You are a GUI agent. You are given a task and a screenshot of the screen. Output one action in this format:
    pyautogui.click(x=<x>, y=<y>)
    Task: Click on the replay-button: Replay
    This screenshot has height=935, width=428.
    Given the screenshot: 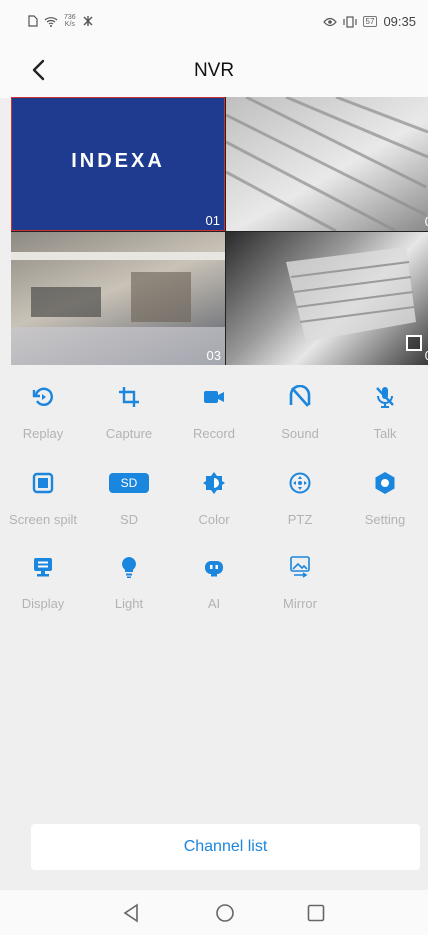 What is the action you would take?
    pyautogui.click(x=43, y=420)
    